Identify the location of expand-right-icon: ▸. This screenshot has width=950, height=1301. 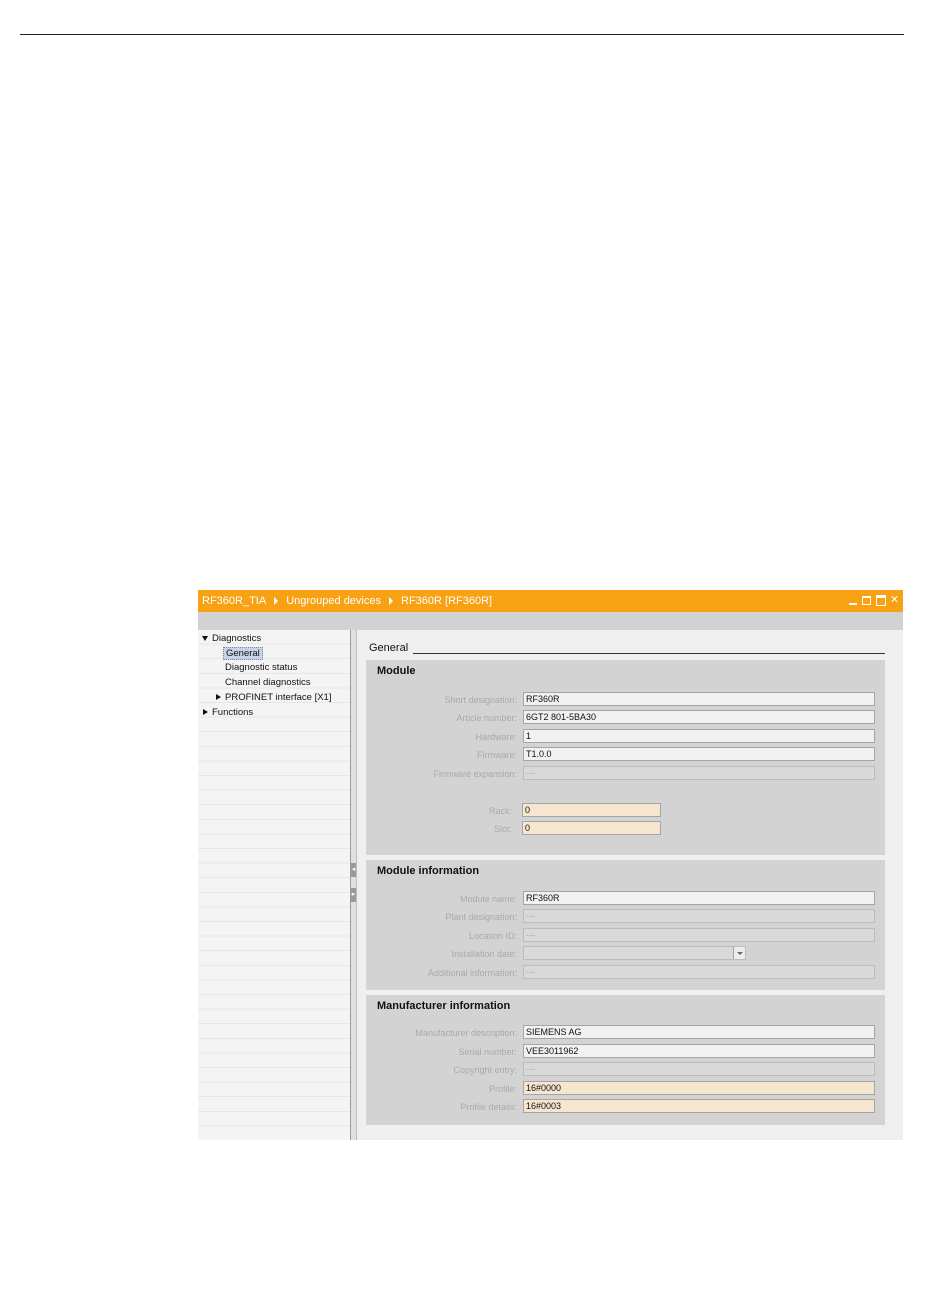
(353, 895).